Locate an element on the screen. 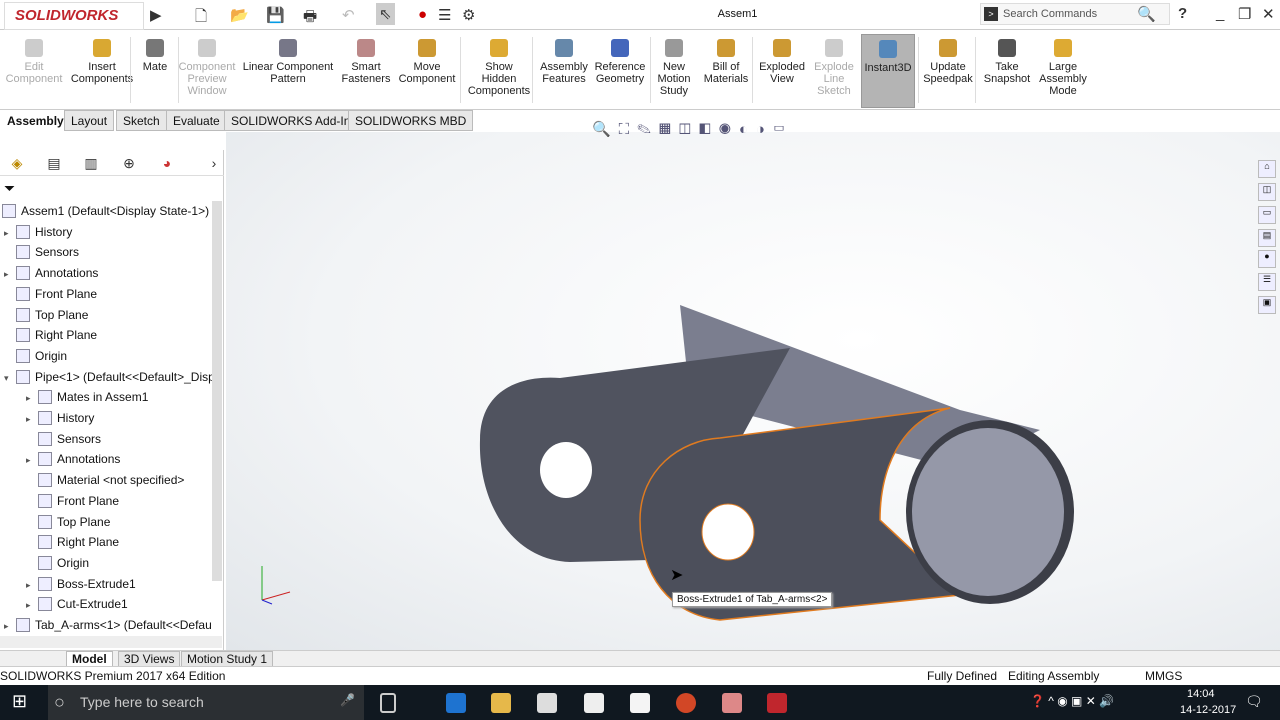 The height and width of the screenshot is (720, 1280). close-button: ✕ is located at coordinates (1268, 14).